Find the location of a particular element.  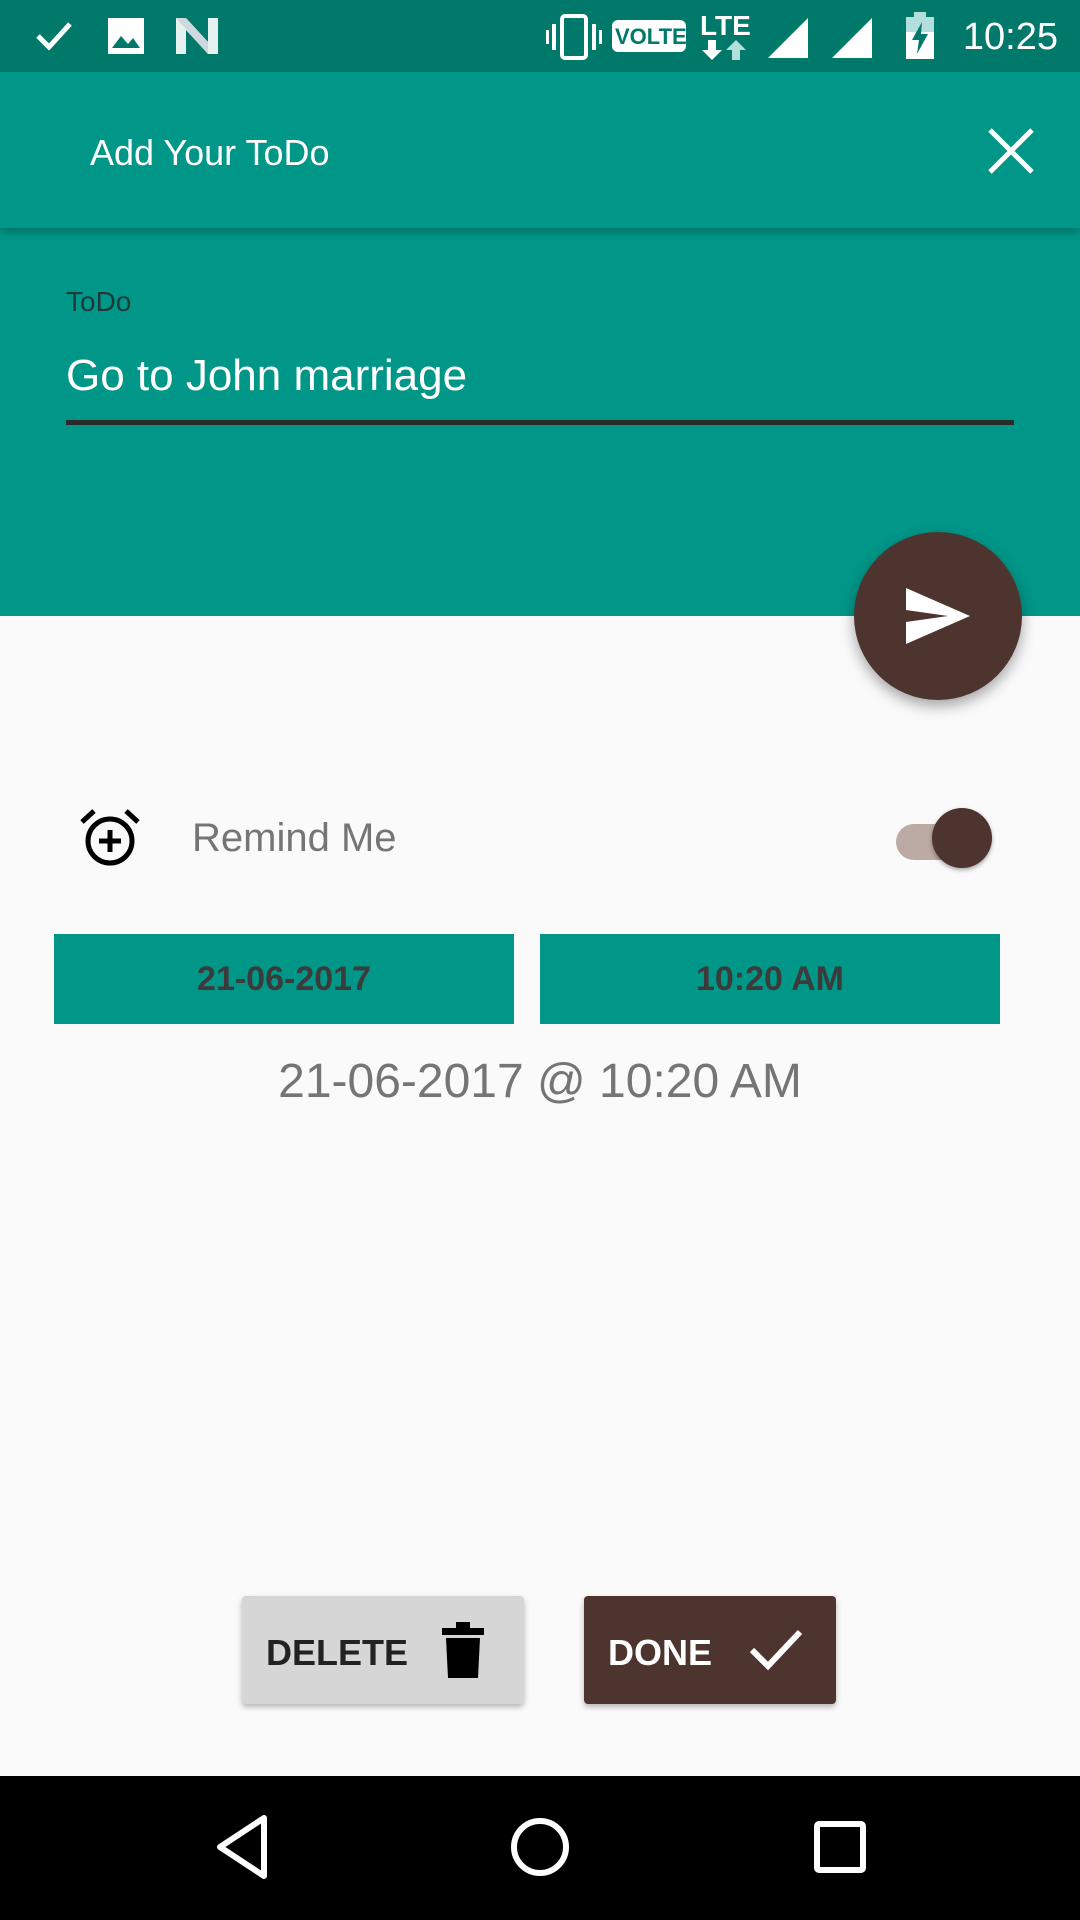

close-button is located at coordinates (1011, 151).